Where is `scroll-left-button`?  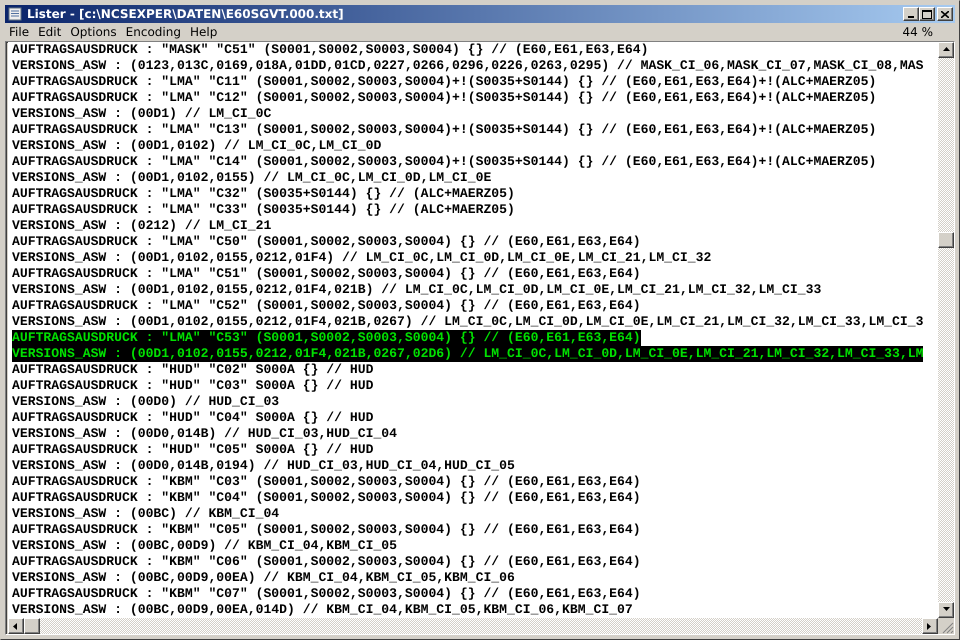 scroll-left-button is located at coordinates (16, 626).